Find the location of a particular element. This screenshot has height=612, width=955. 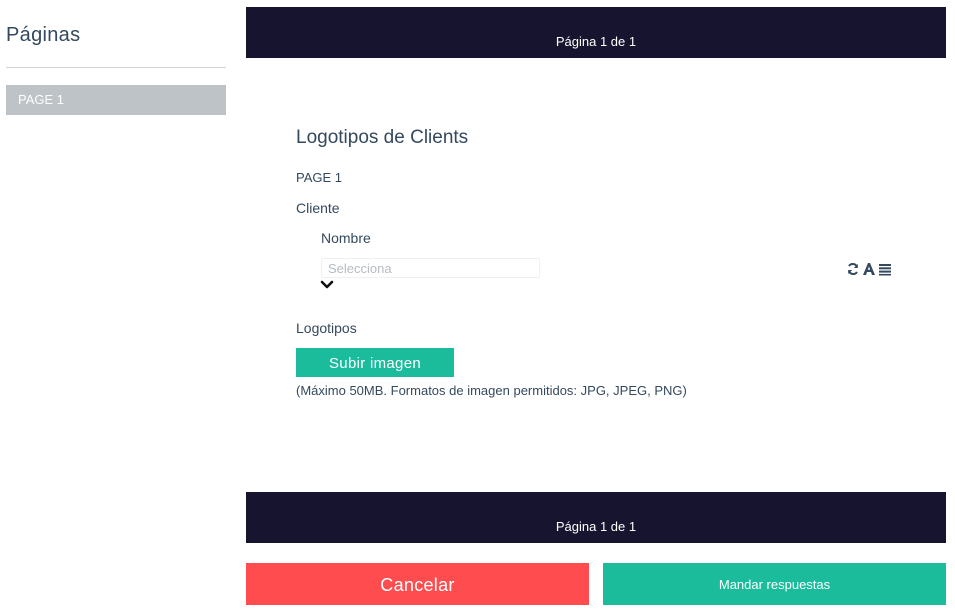

nombre-select: Selecciona is located at coordinates (430, 268).